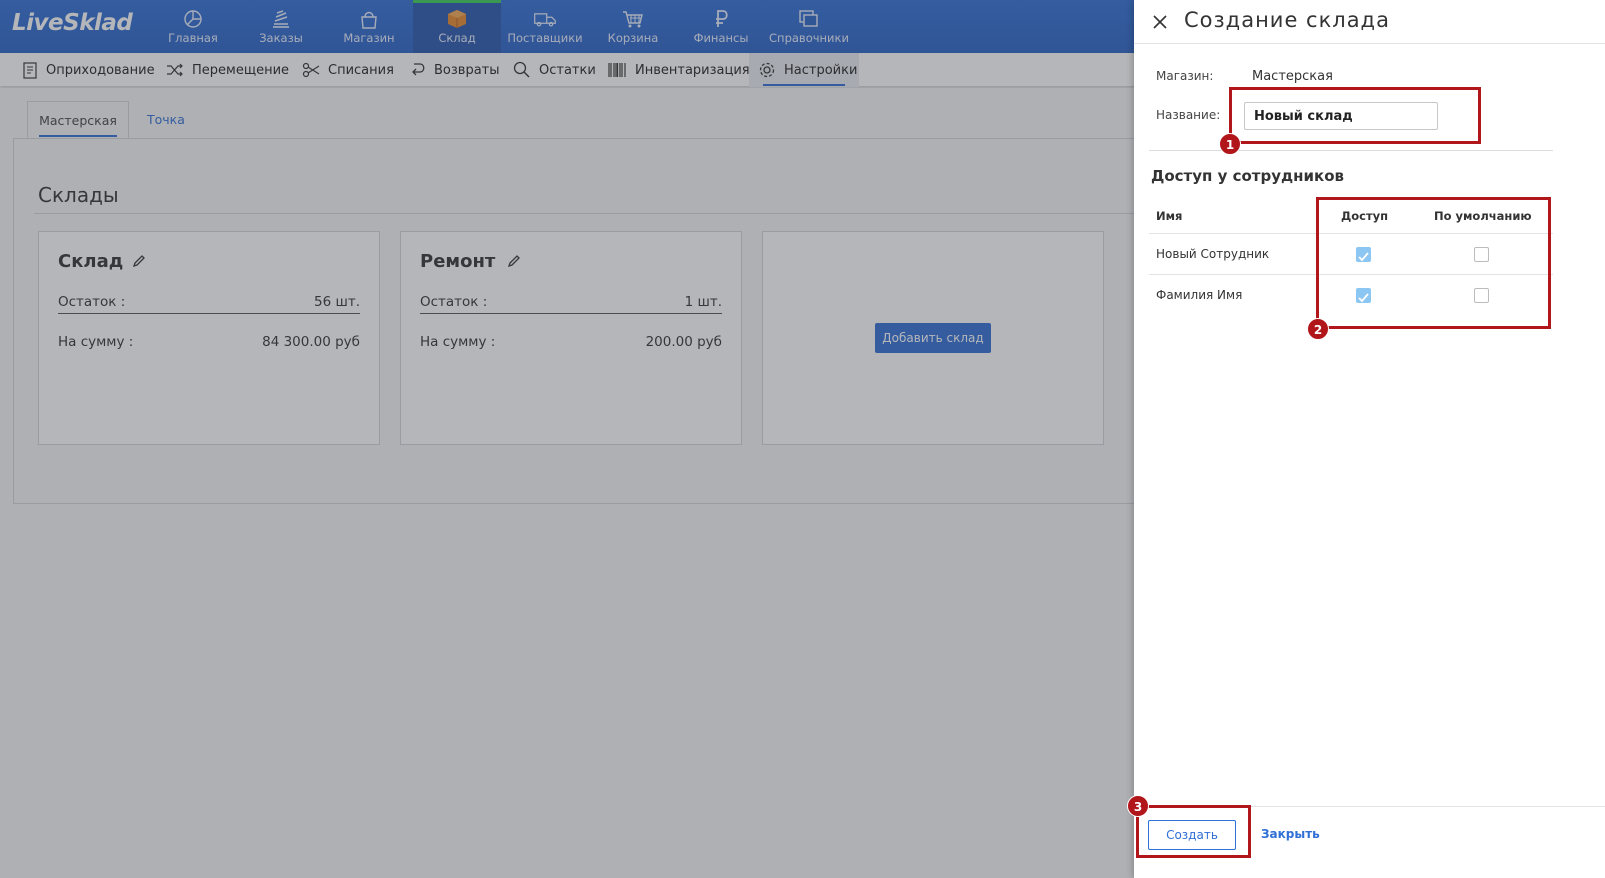 The width and height of the screenshot is (1605, 878). What do you see at coordinates (1199, 295) in the screenshot?
I see `employee-name: Фамилия Имя` at bounding box center [1199, 295].